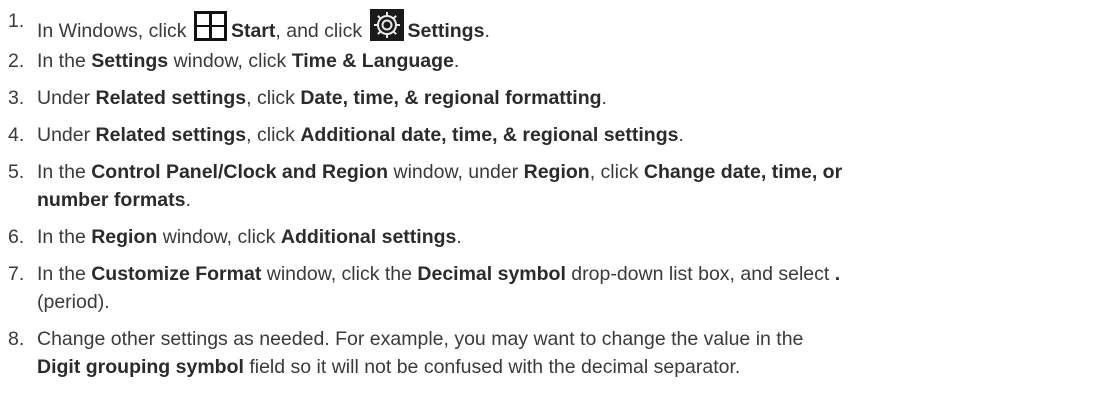 The width and height of the screenshot is (1112, 410). What do you see at coordinates (16, 61) in the screenshot?
I see `step-number: 2.` at bounding box center [16, 61].